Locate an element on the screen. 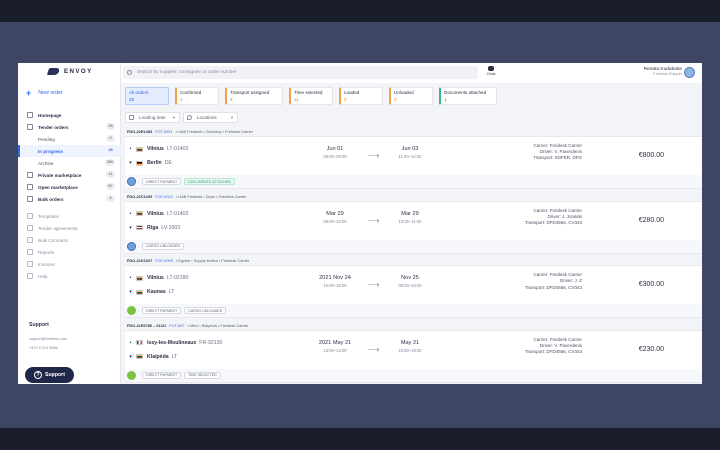  load-time: Mar 29 09:00–10:00 is located at coordinates (335, 217).